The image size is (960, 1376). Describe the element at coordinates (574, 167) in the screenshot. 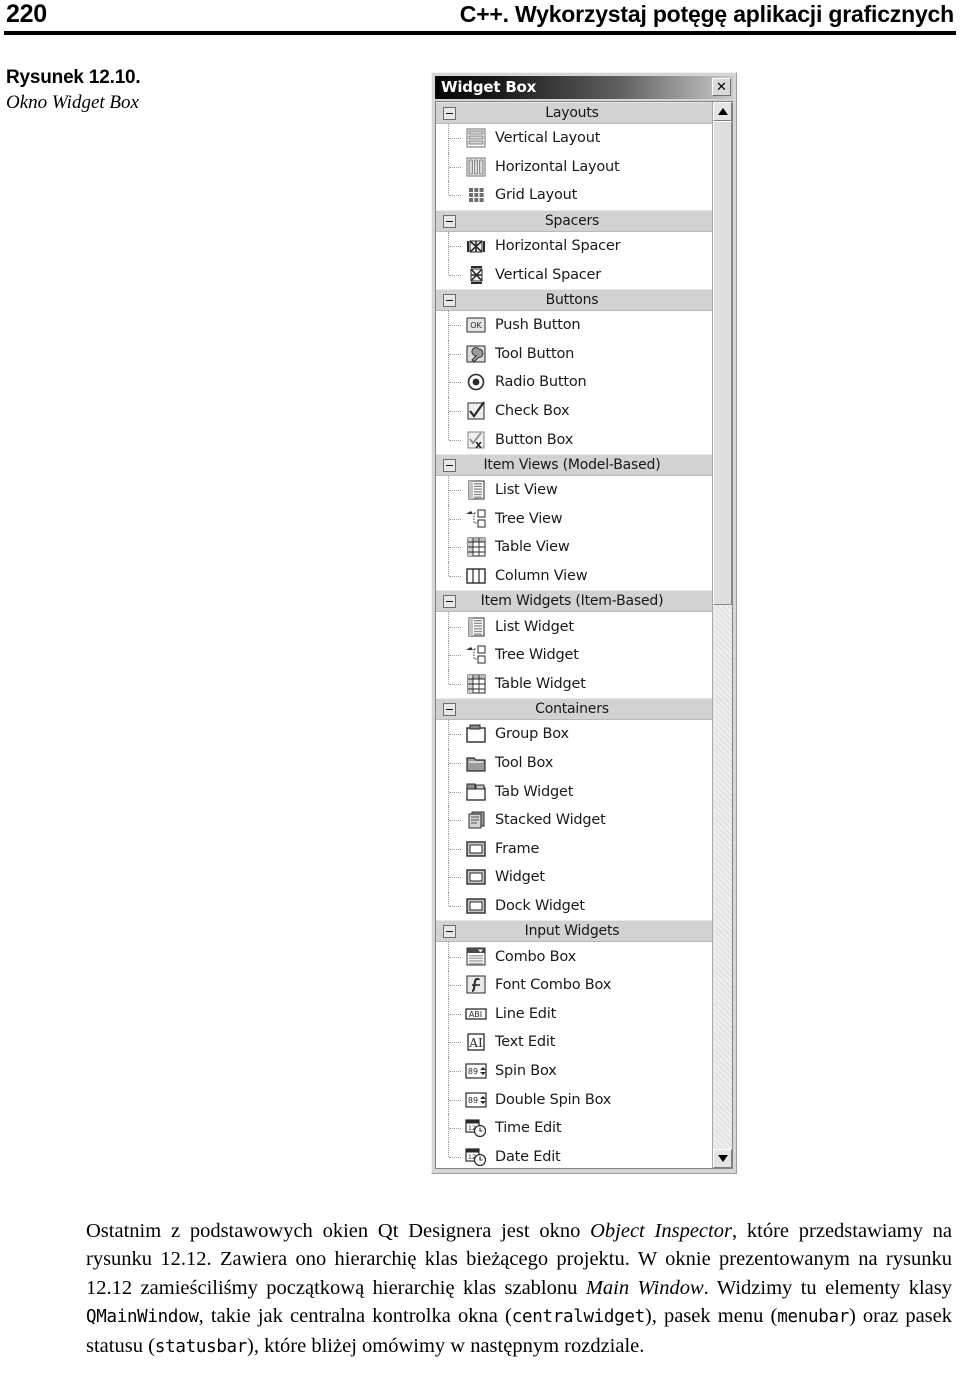

I see `widget-item-horizontal-layout: Horizontal Layout` at that location.